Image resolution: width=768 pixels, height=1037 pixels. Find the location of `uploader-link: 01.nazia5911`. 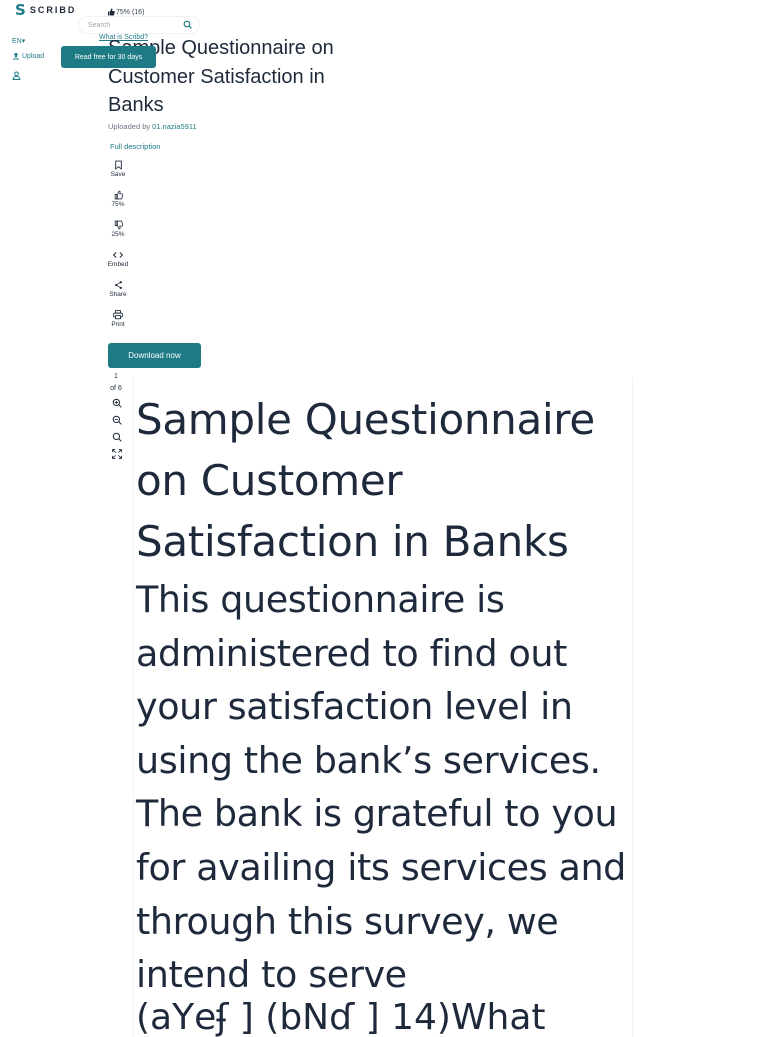

uploader-link: 01.nazia5911 is located at coordinates (174, 126).